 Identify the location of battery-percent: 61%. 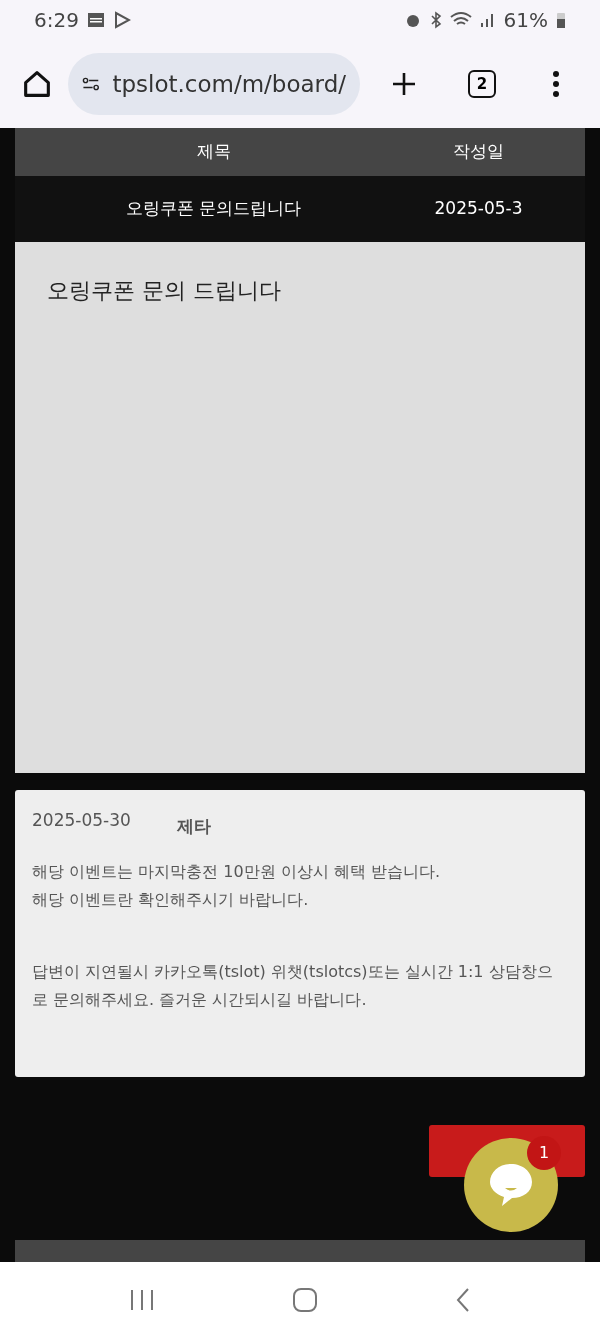
(525, 20).